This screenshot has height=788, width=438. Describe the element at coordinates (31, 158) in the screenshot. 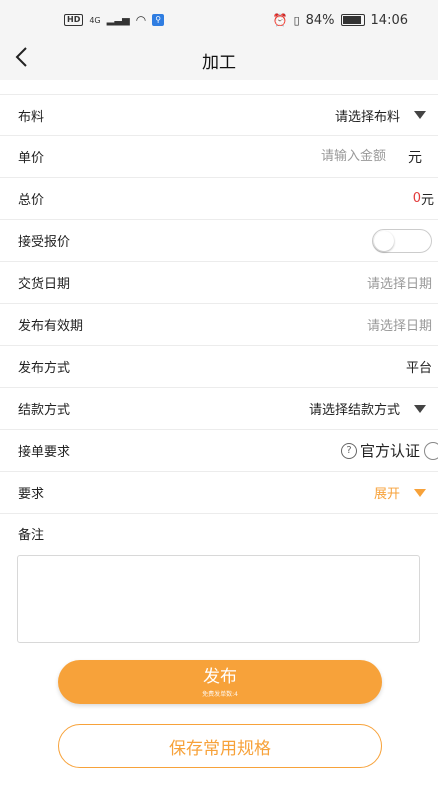

I see `unit-price-label: 单价` at that location.